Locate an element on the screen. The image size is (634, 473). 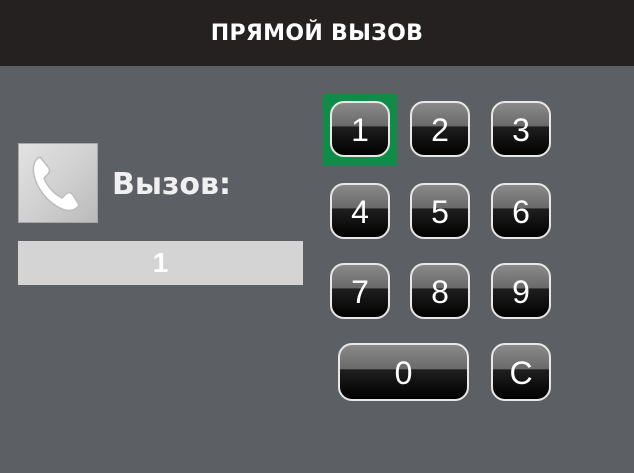
header-bar: ПРЯМОЙ ВЫЗОВ is located at coordinates (317, 33).